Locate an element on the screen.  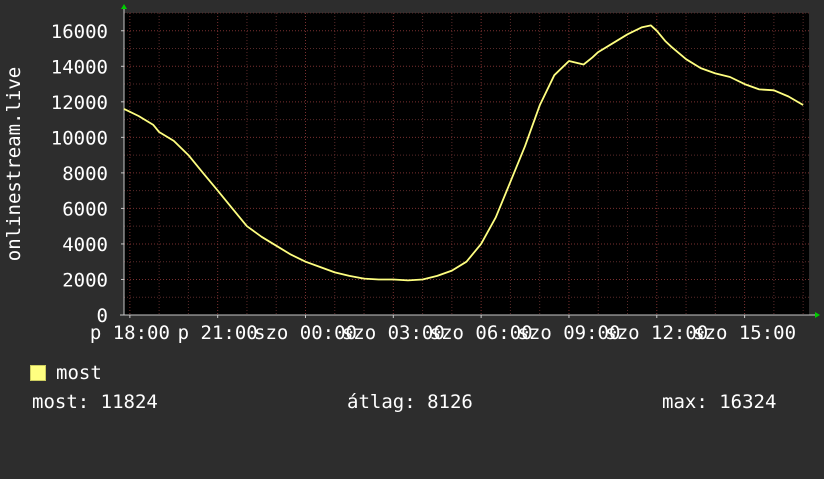
y-axis-label: onlinestream.live is located at coordinates (14, 164).